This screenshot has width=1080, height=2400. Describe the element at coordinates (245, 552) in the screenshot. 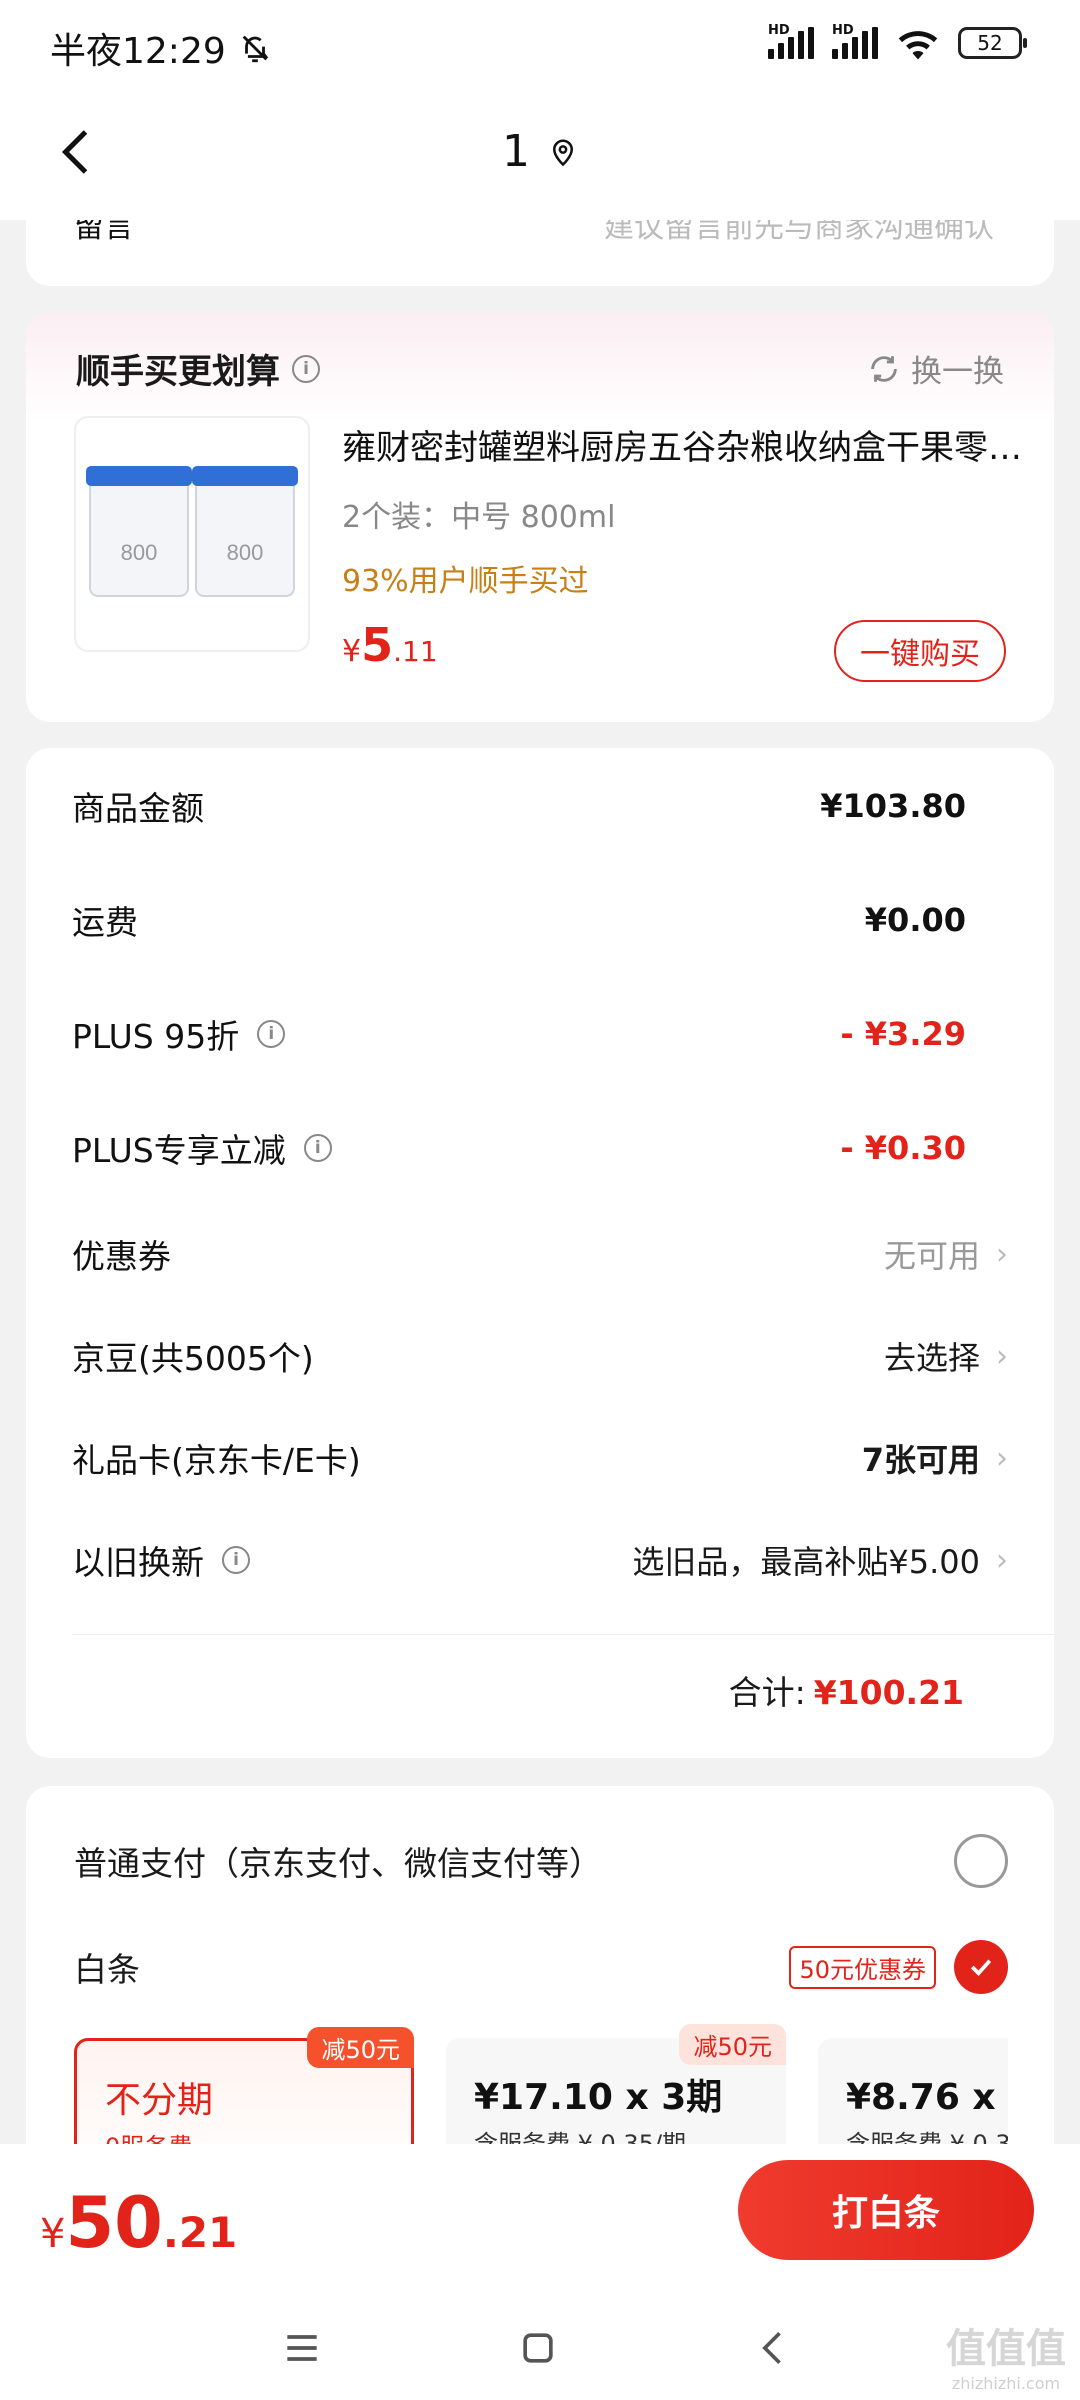

I see `jar-label-right: 800` at that location.